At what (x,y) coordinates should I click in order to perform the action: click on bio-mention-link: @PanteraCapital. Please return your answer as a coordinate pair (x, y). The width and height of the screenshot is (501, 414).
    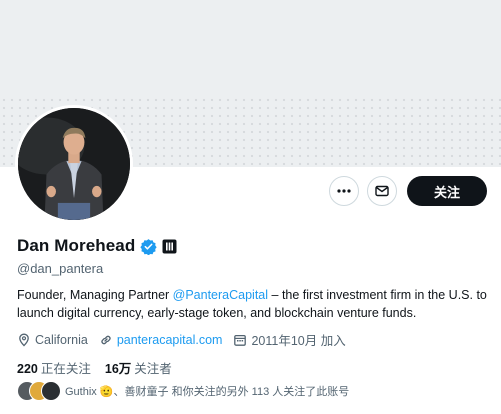
    Looking at the image, I should click on (220, 295).